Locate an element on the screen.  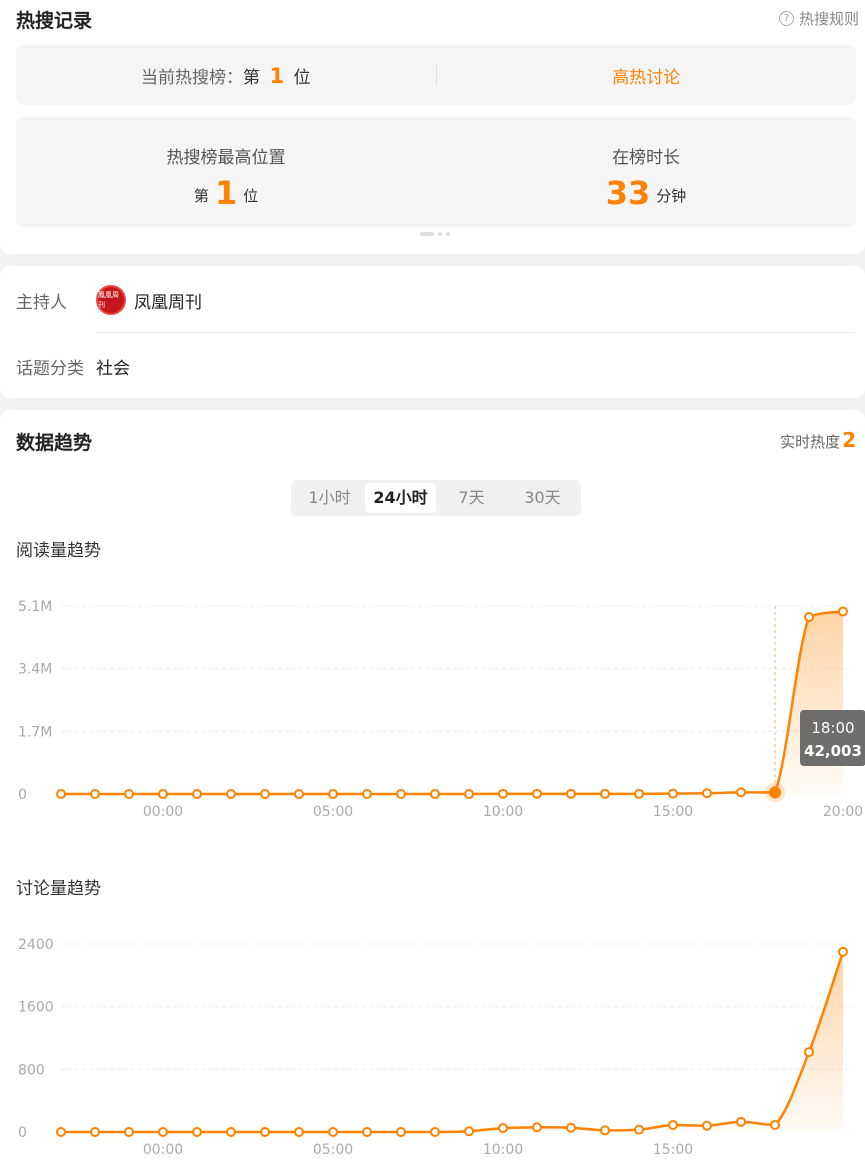
y-tick-label: 1600 is located at coordinates (36, 1008).